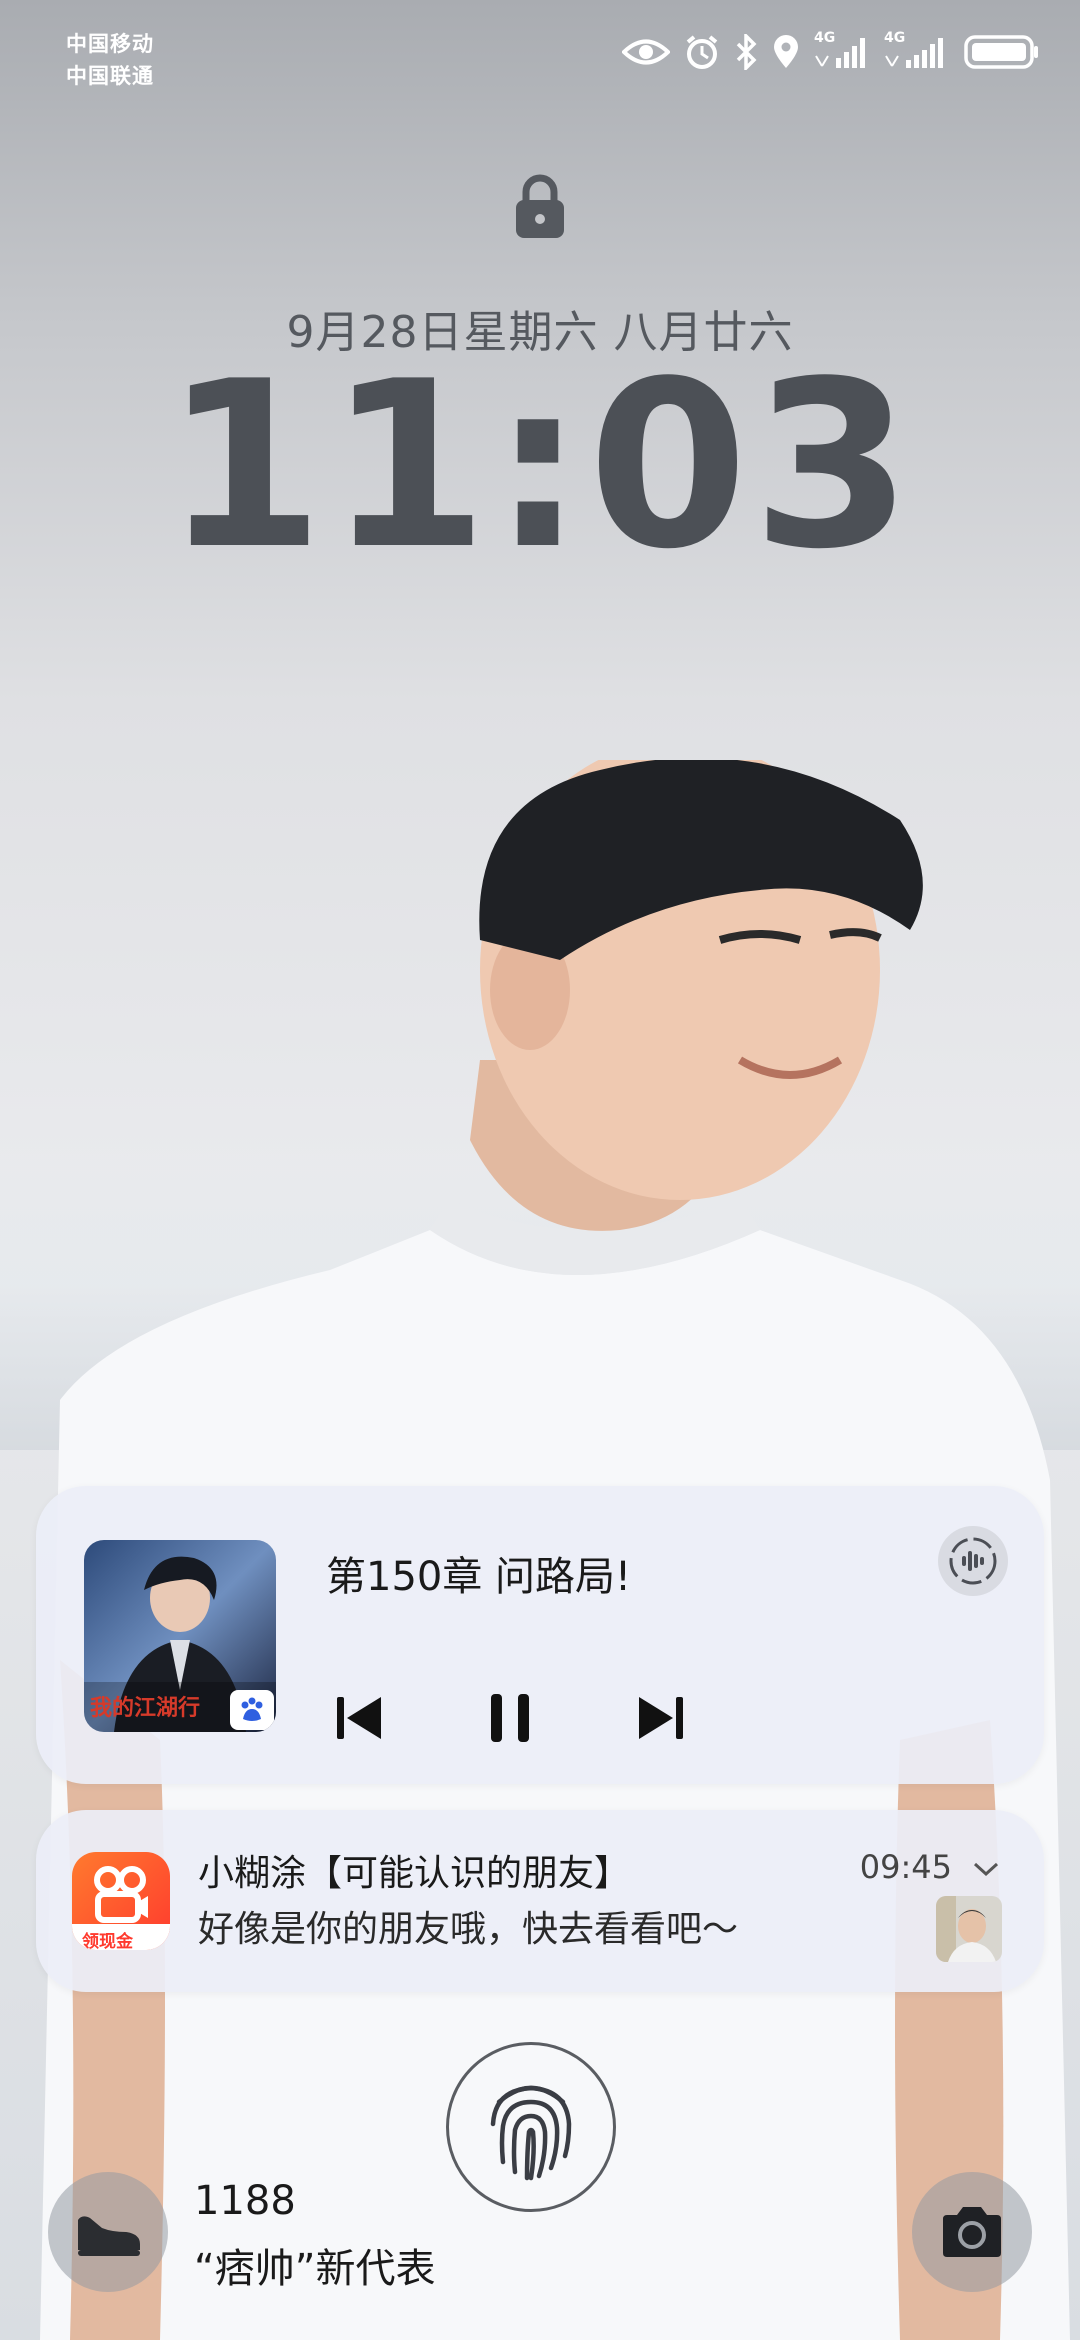 This screenshot has width=1080, height=2340. What do you see at coordinates (468, 1929) in the screenshot?
I see `notification-body: 好像是你的朋友哦，快去看看吧～` at bounding box center [468, 1929].